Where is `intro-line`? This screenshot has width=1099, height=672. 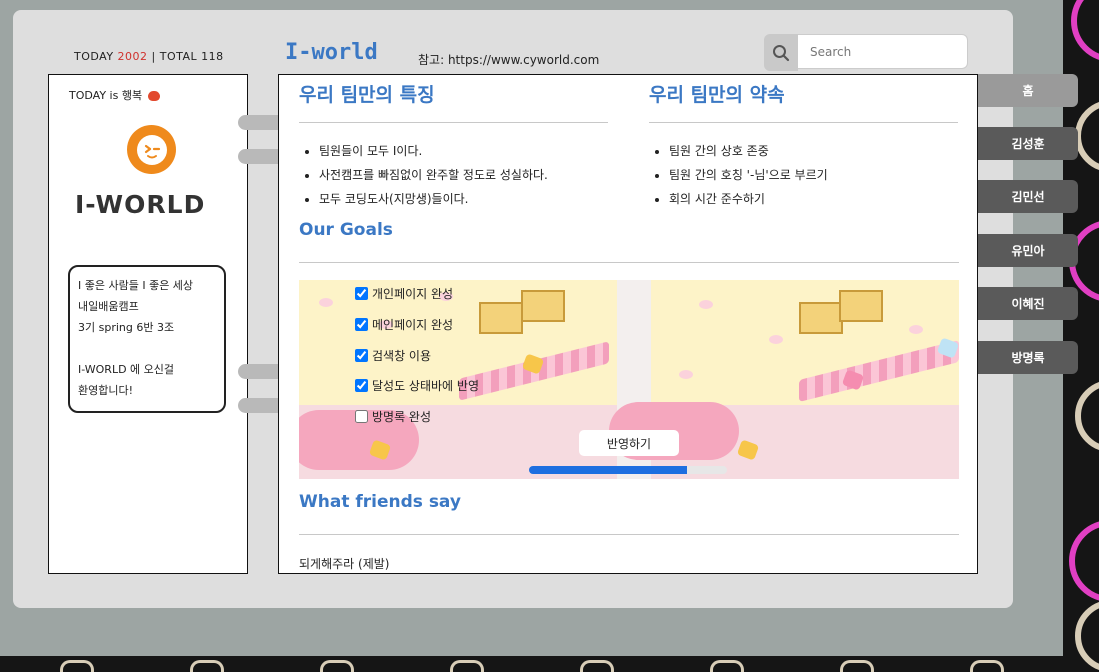 intro-line is located at coordinates (151, 348).